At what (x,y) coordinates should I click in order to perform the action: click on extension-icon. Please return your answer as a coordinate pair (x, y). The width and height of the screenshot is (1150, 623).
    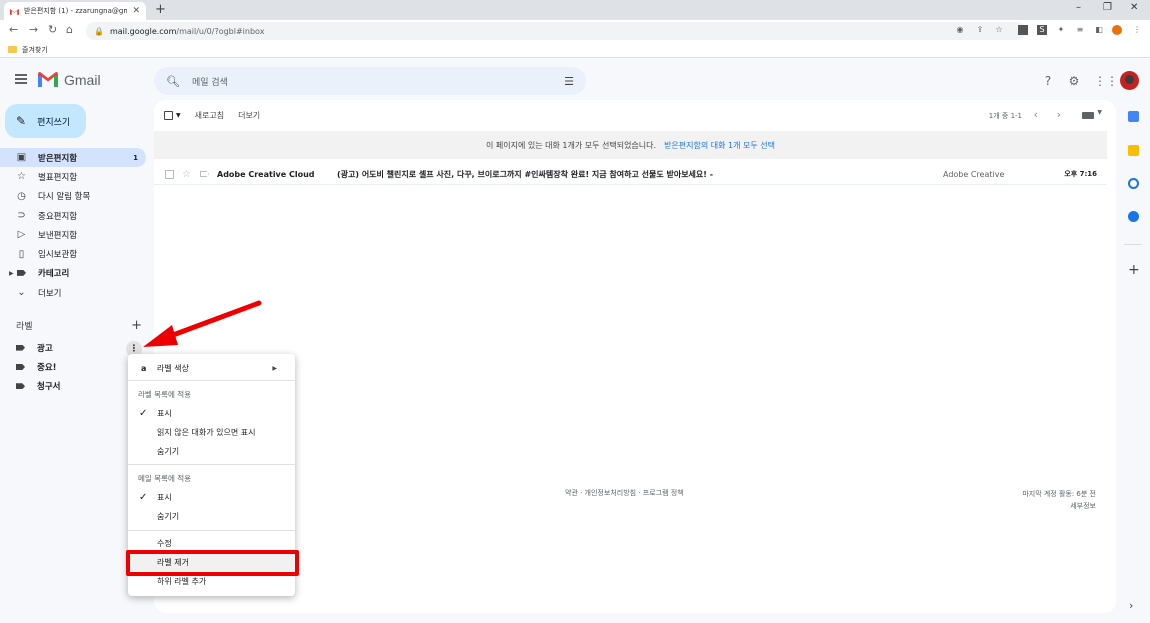
    Looking at the image, I should click on (1023, 30).